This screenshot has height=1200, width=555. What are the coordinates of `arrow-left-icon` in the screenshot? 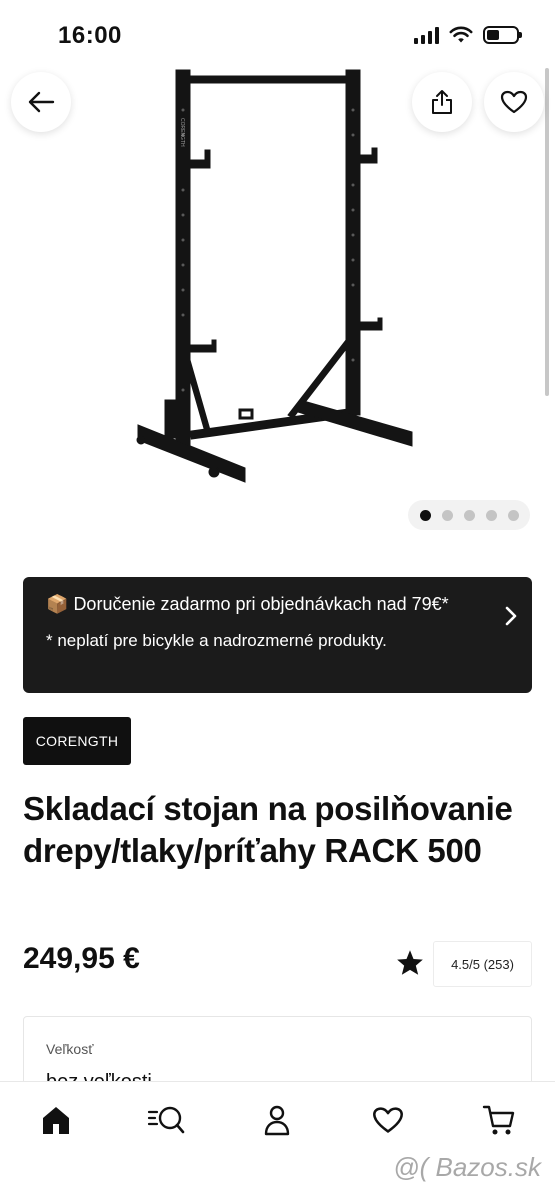 It's located at (41, 102).